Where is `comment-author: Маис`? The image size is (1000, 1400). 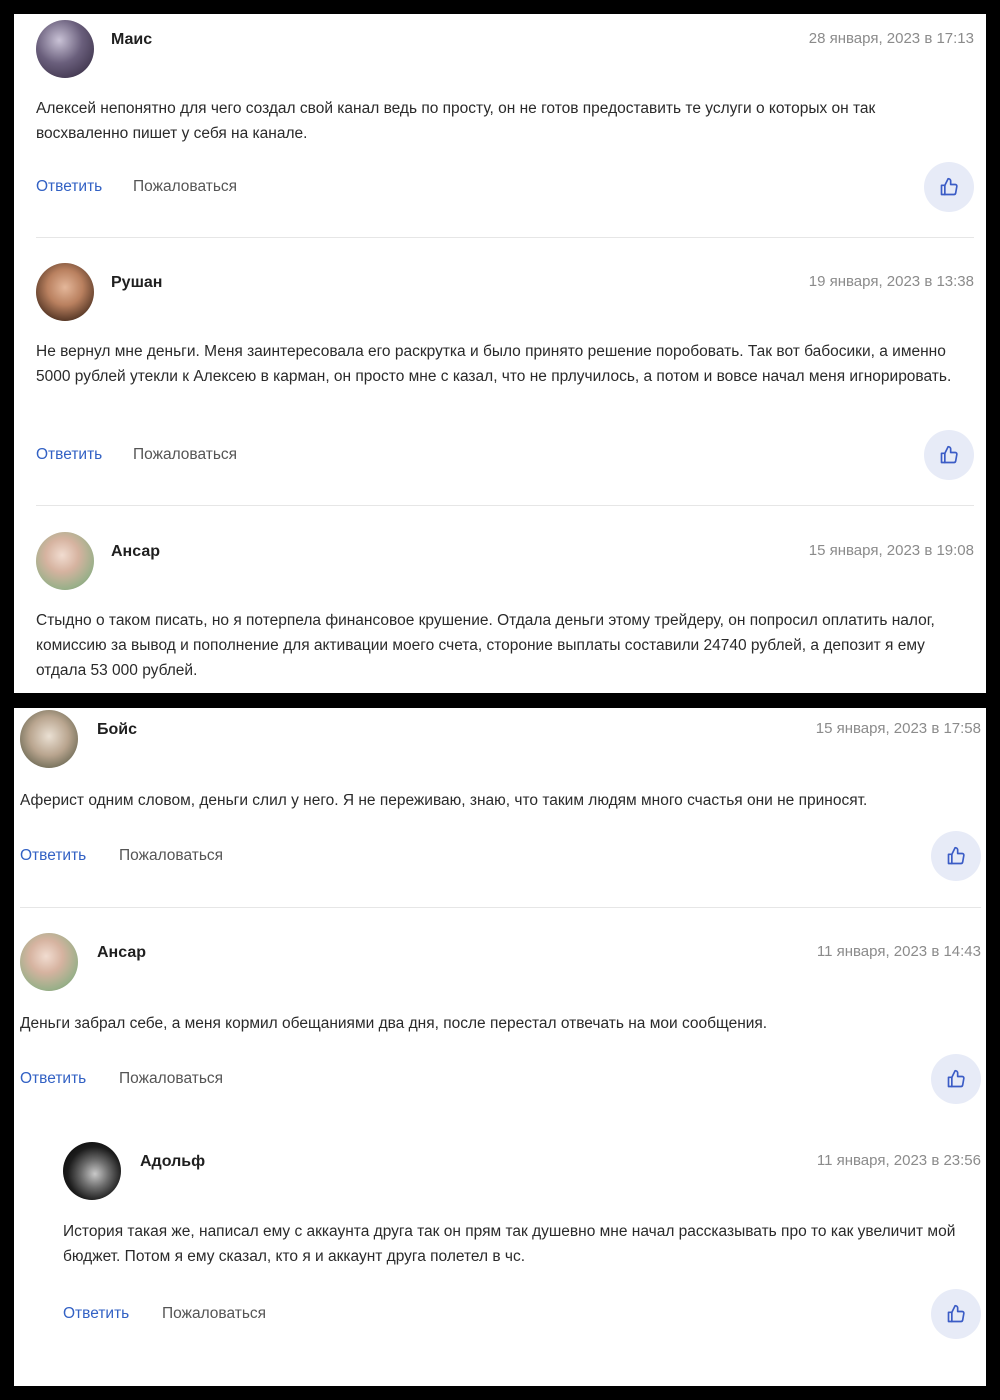 comment-author: Маис is located at coordinates (131, 40).